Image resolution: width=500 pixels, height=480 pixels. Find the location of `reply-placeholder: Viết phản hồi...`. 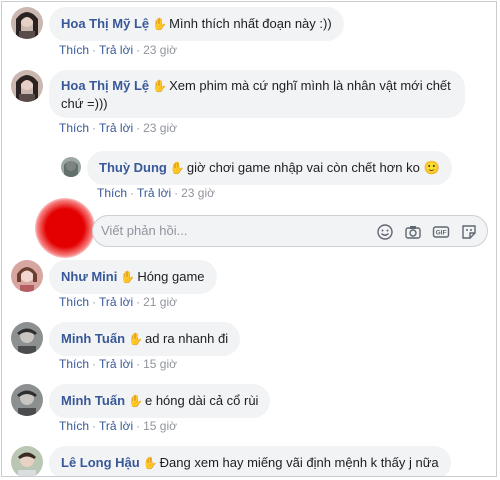

reply-placeholder: Viết phản hồi... is located at coordinates (144, 230).